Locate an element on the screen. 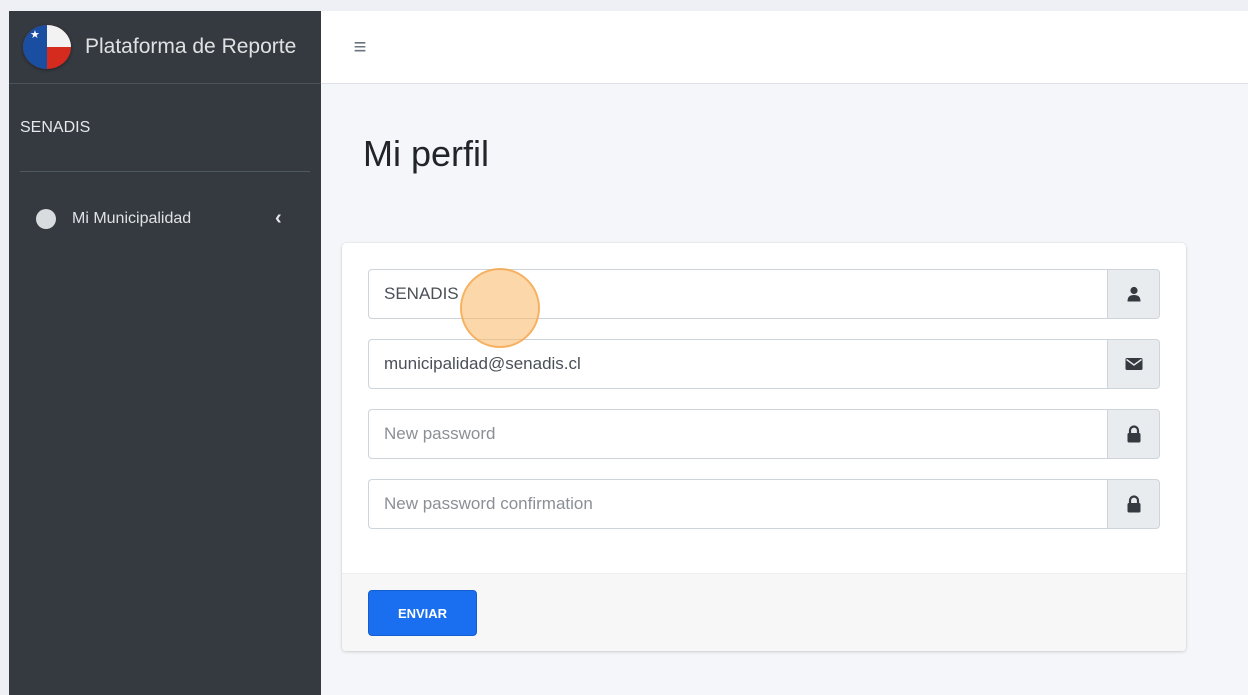  brand-logo: ★ is located at coordinates (47, 47).